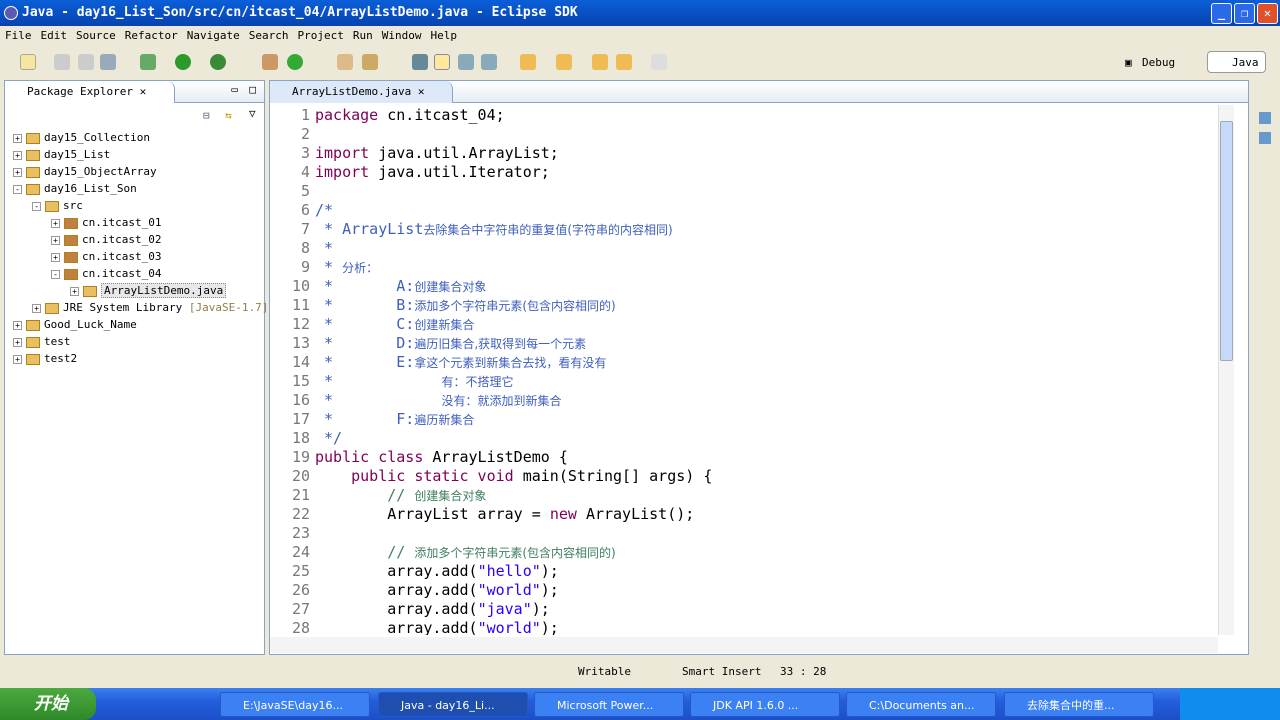  Describe the element at coordinates (77, 154) in the screenshot. I see `tree-item-label: day15_List` at that location.